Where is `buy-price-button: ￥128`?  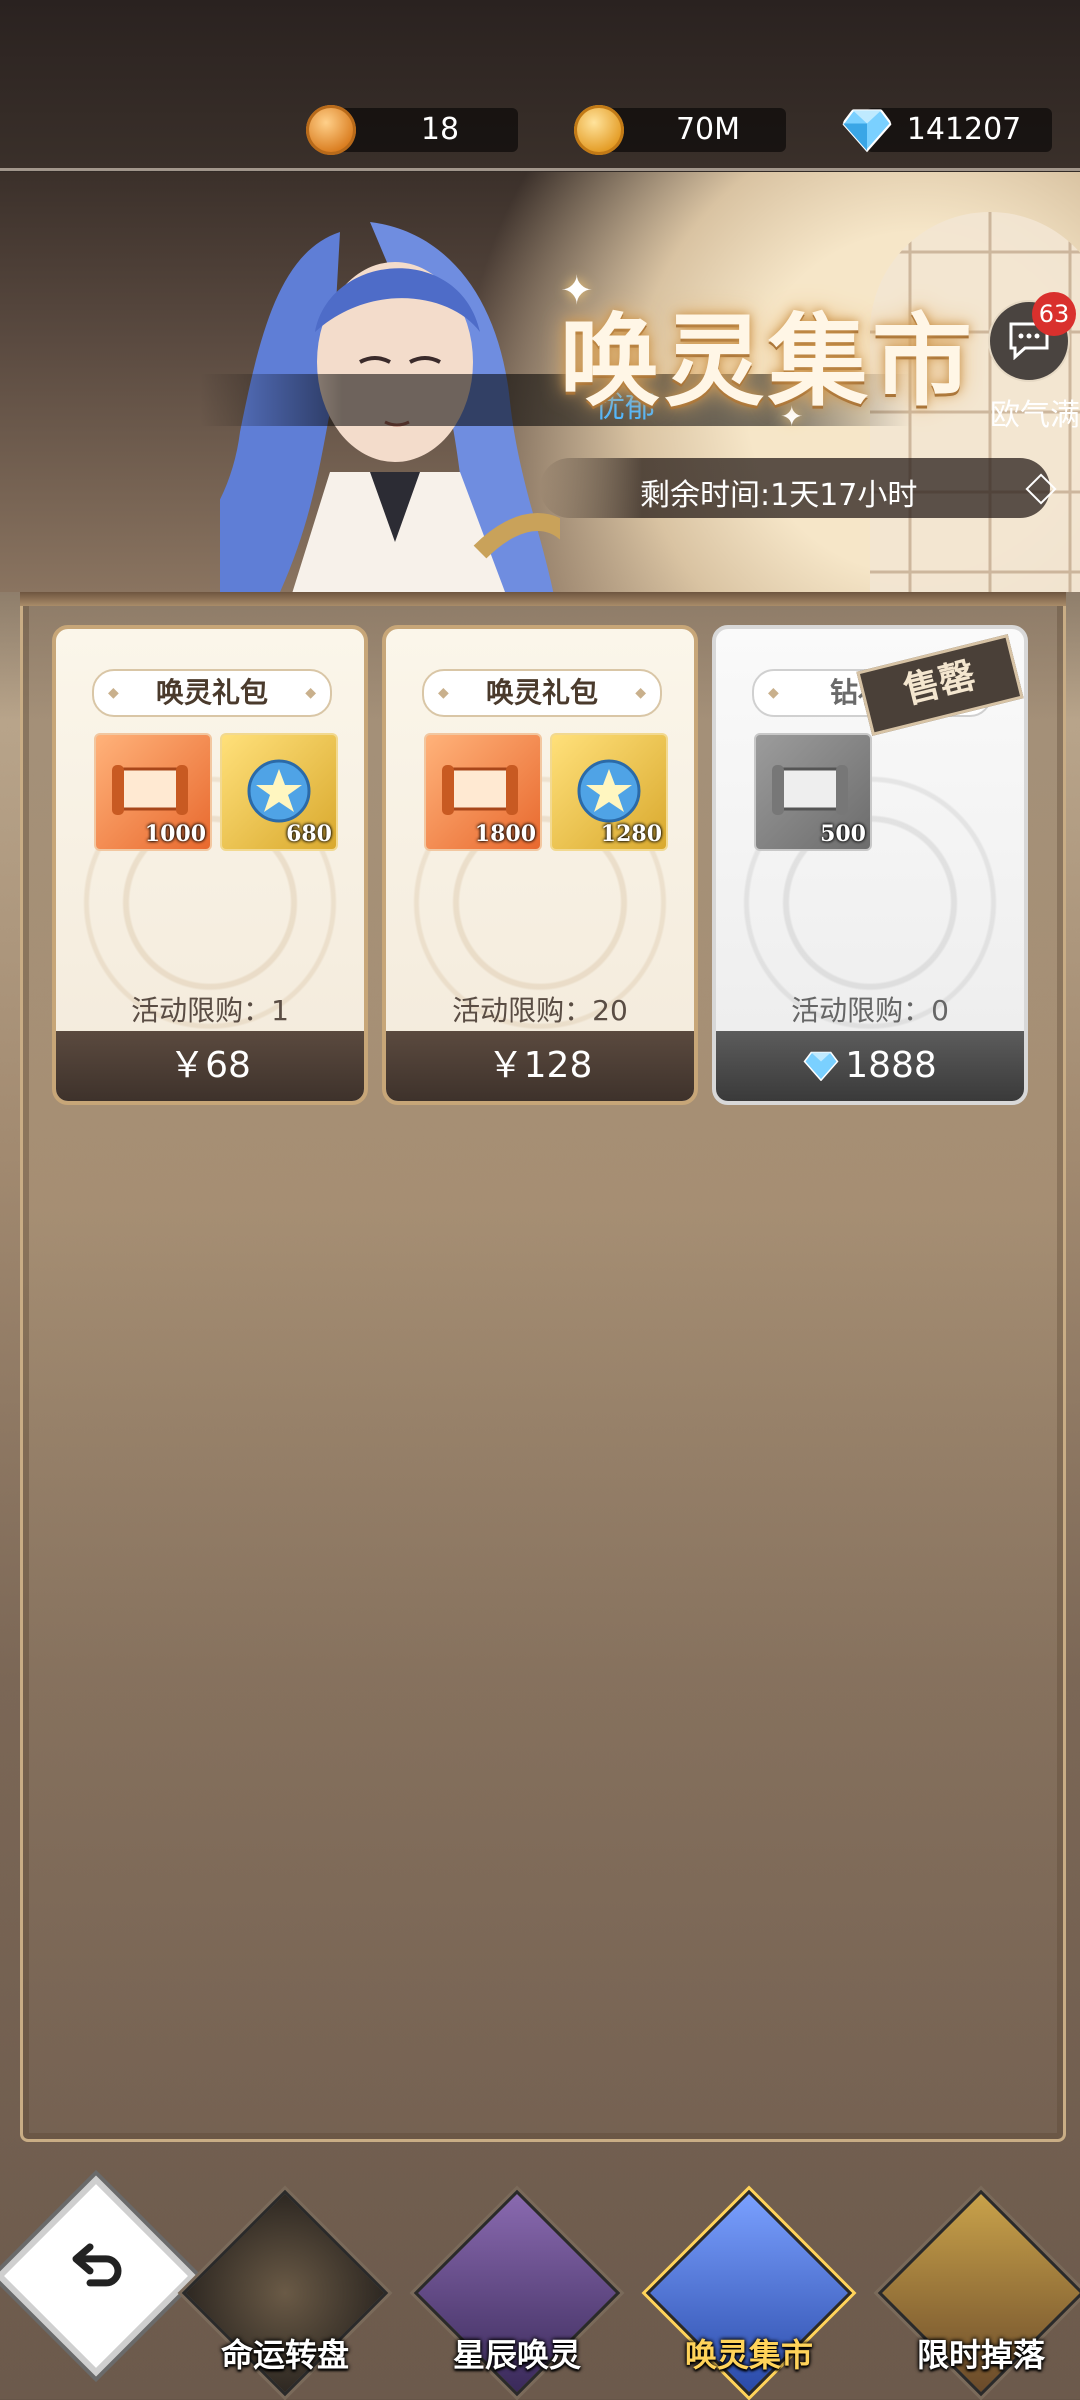 buy-price-button: ￥128 is located at coordinates (540, 1066).